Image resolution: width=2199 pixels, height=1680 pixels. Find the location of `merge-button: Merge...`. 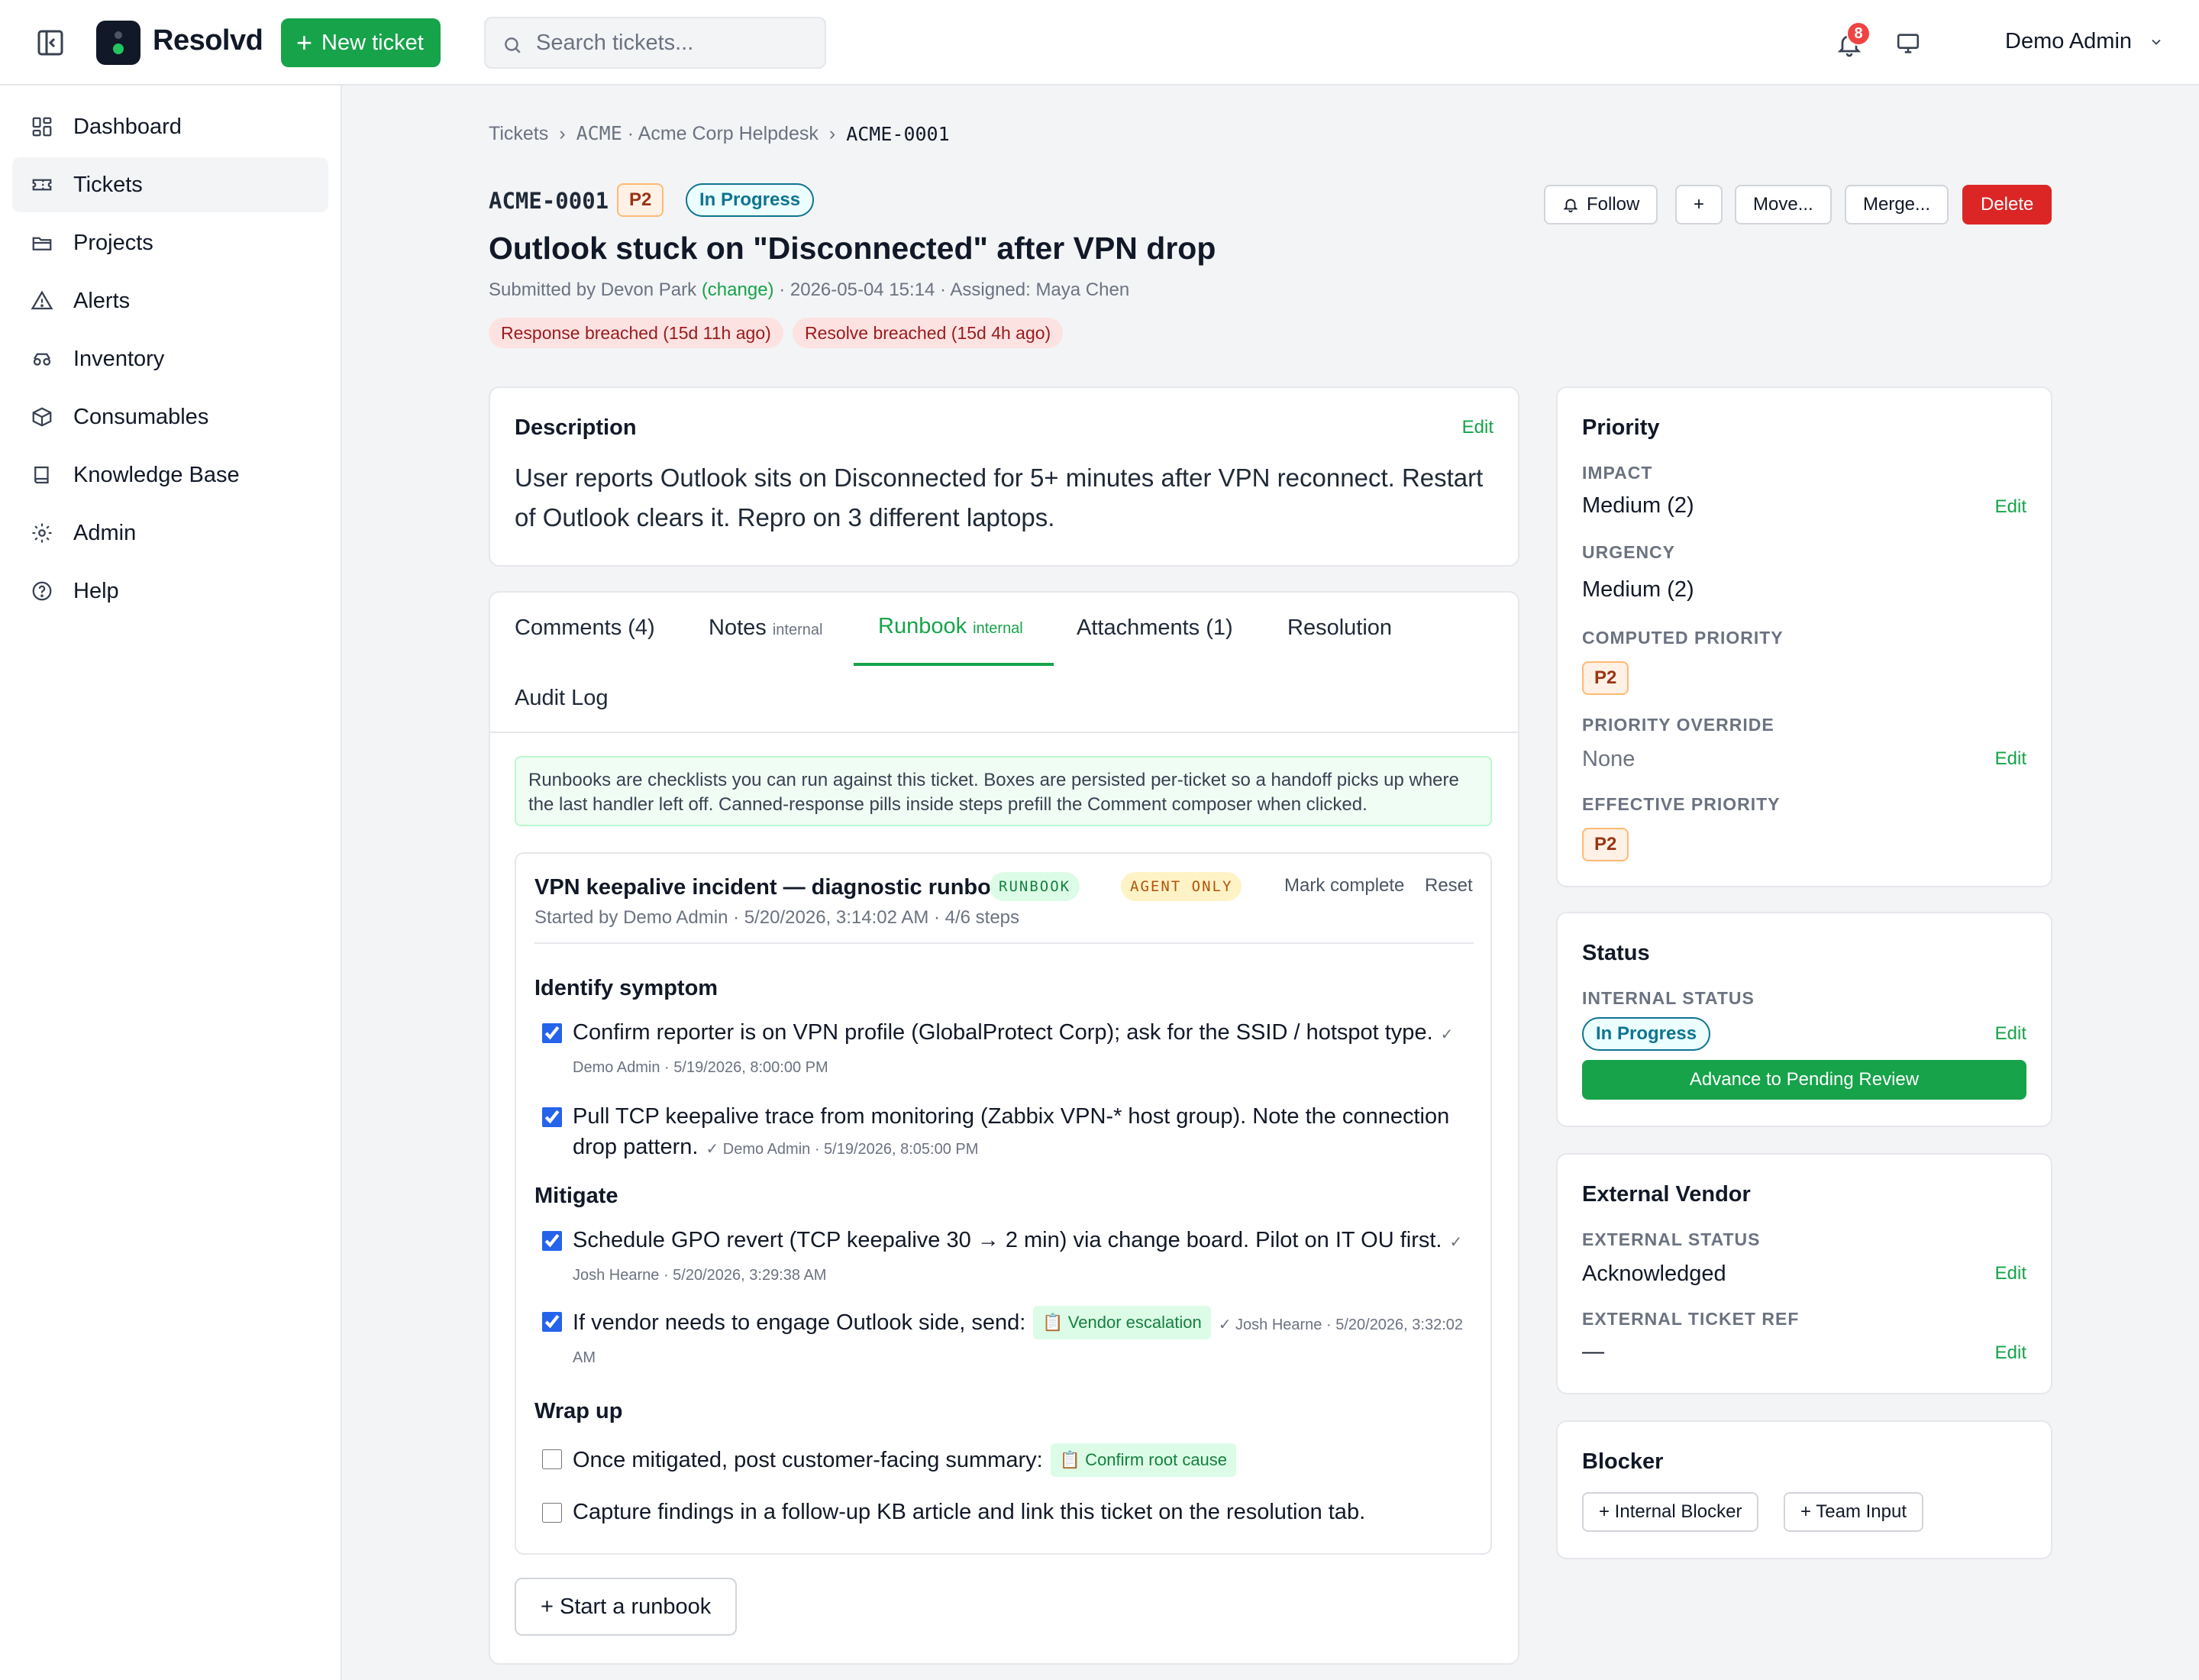

merge-button: Merge... is located at coordinates (1897, 205).